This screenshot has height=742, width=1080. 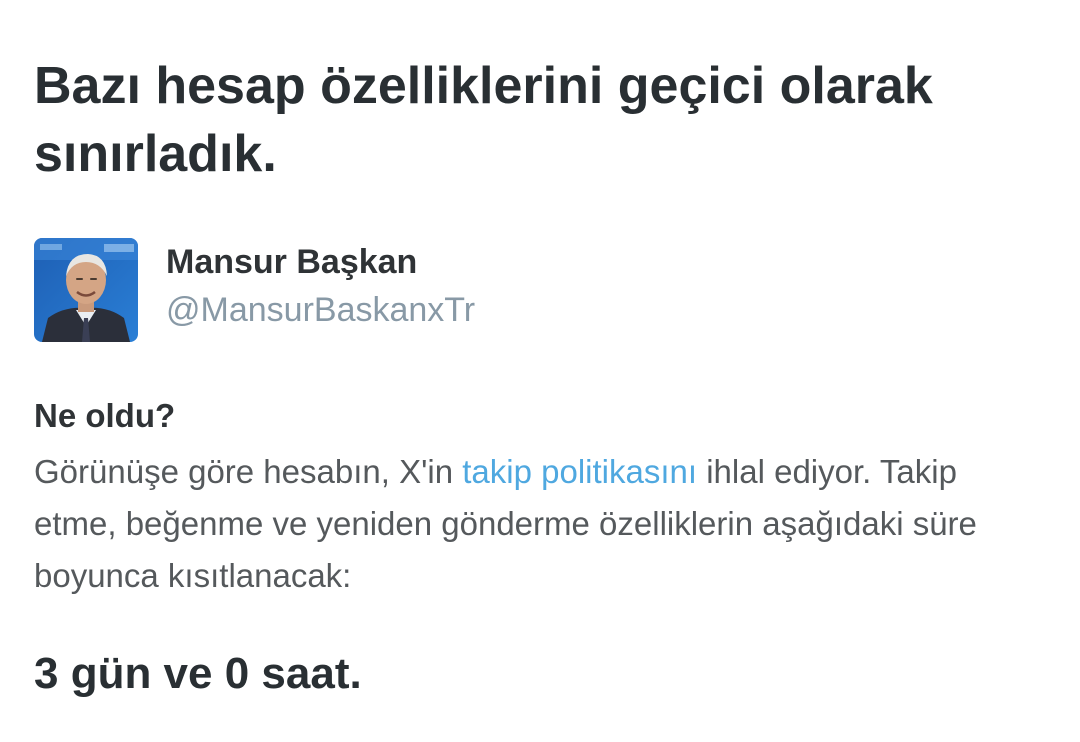 I want to click on account-handle: @MansurBaskanxTr, so click(x=320, y=310).